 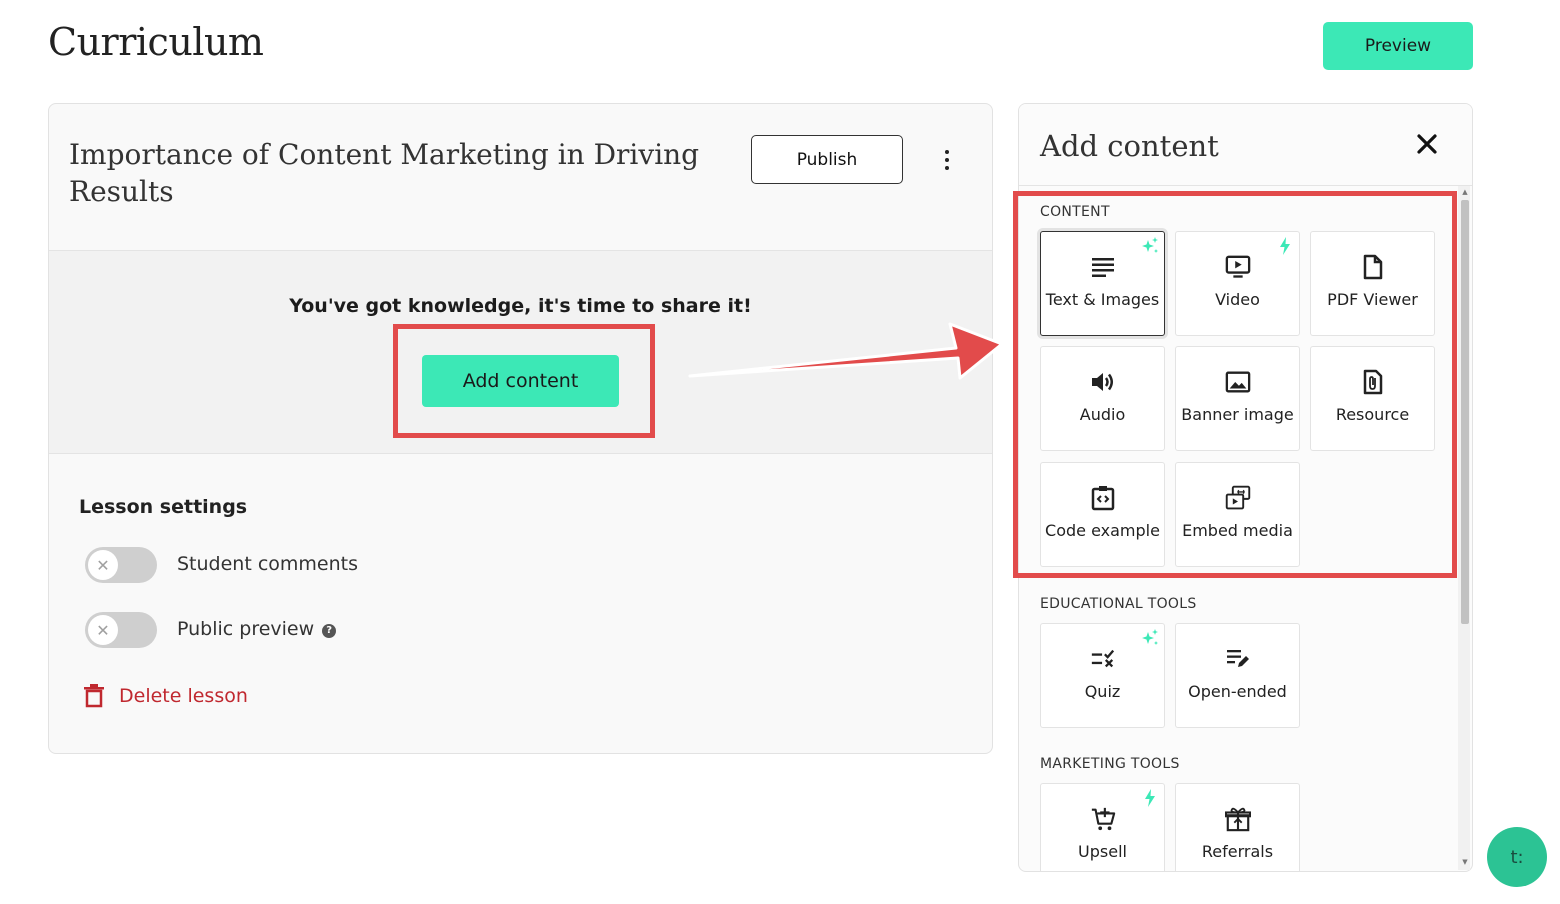 What do you see at coordinates (246, 629) in the screenshot?
I see `public-preview-text: Public preview` at bounding box center [246, 629].